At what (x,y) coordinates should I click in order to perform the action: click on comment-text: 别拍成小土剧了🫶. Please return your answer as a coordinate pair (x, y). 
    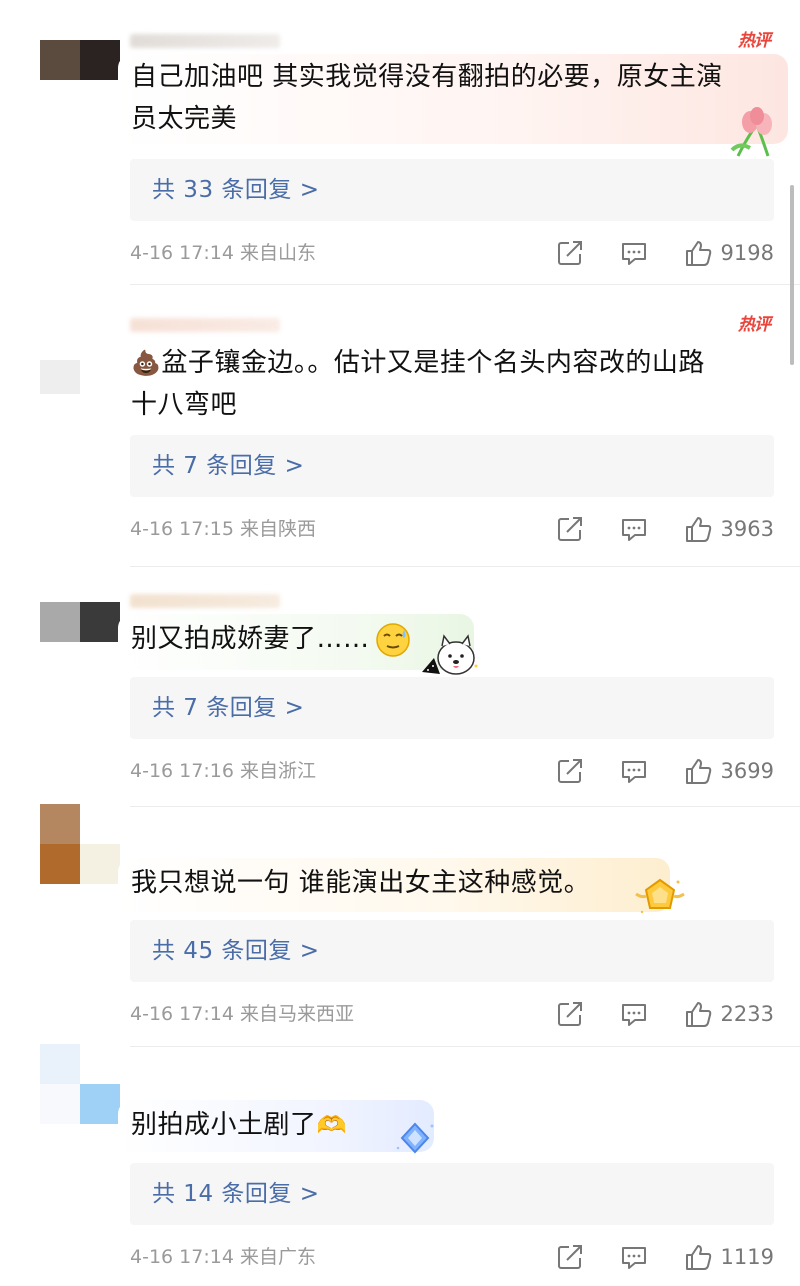
    Looking at the image, I should click on (239, 1125).